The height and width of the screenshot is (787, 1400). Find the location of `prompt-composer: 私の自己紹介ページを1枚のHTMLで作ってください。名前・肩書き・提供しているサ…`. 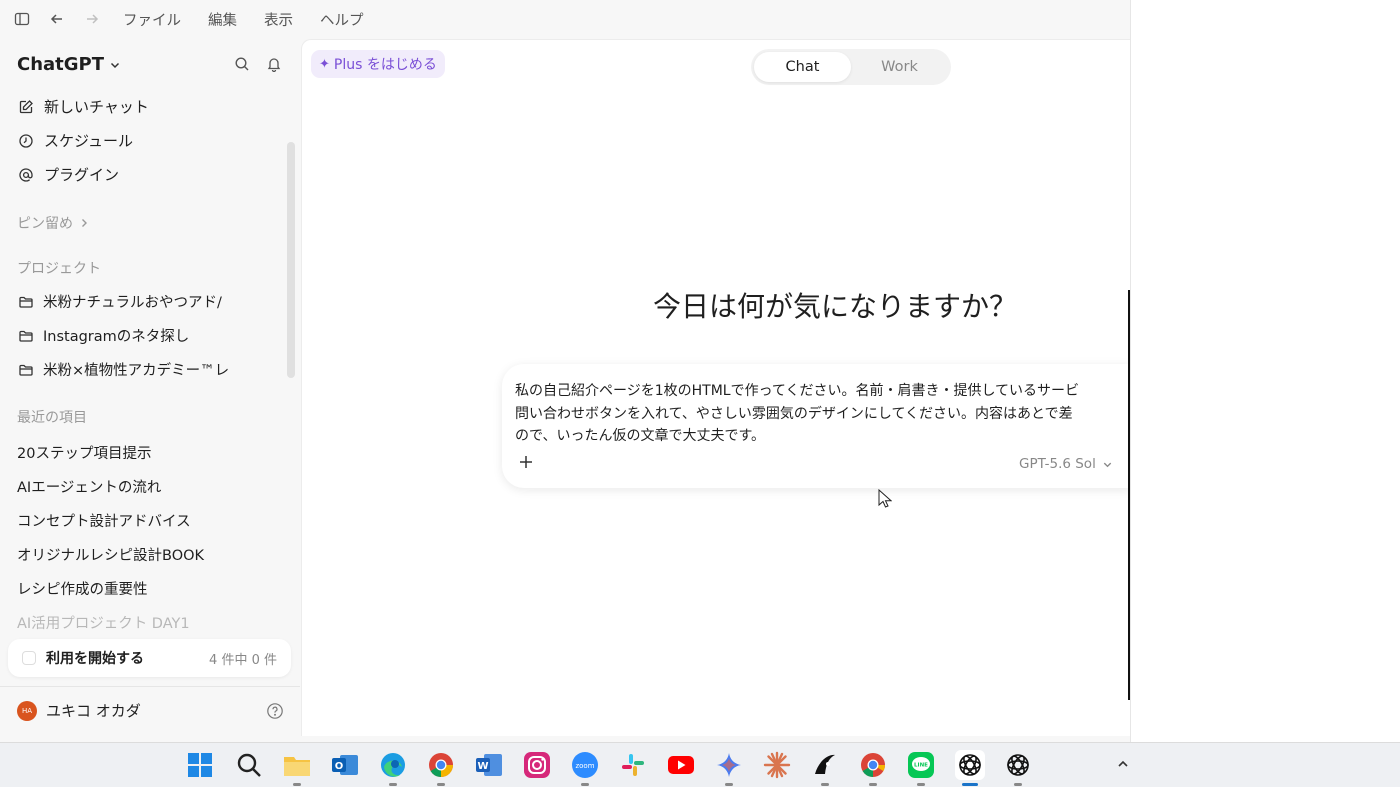

prompt-composer: 私の自己紹介ページを1枚のHTMLで作ってください。名前・肩書き・提供しているサ… is located at coordinates (816, 426).